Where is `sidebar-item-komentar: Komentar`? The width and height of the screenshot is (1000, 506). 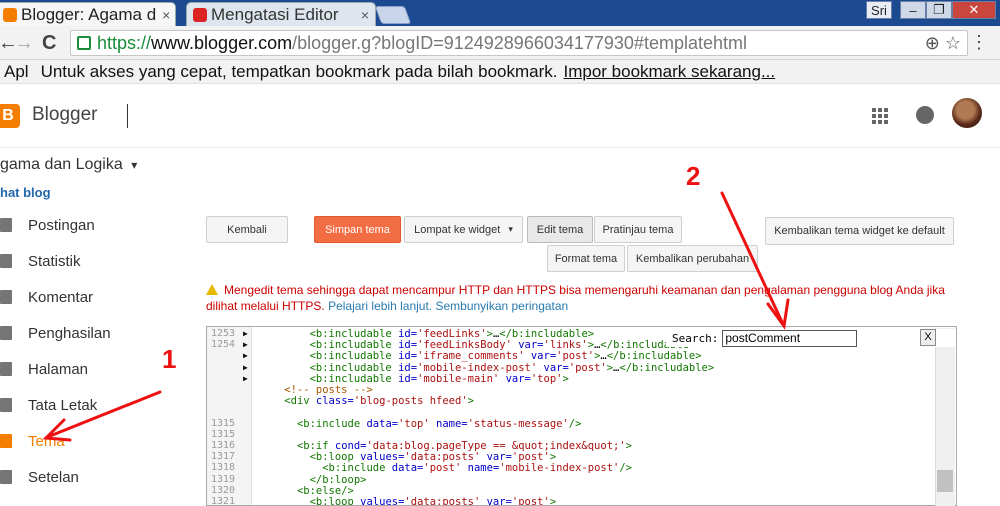 sidebar-item-komentar: Komentar is located at coordinates (46, 297).